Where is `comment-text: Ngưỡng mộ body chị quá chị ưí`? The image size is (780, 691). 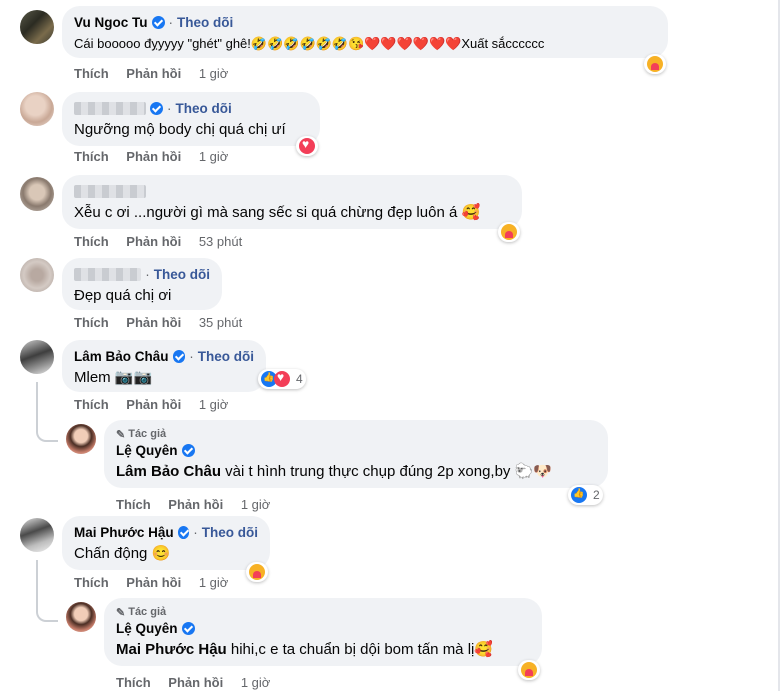 comment-text: Ngưỡng mộ body chị quá chị ưí is located at coordinates (180, 129).